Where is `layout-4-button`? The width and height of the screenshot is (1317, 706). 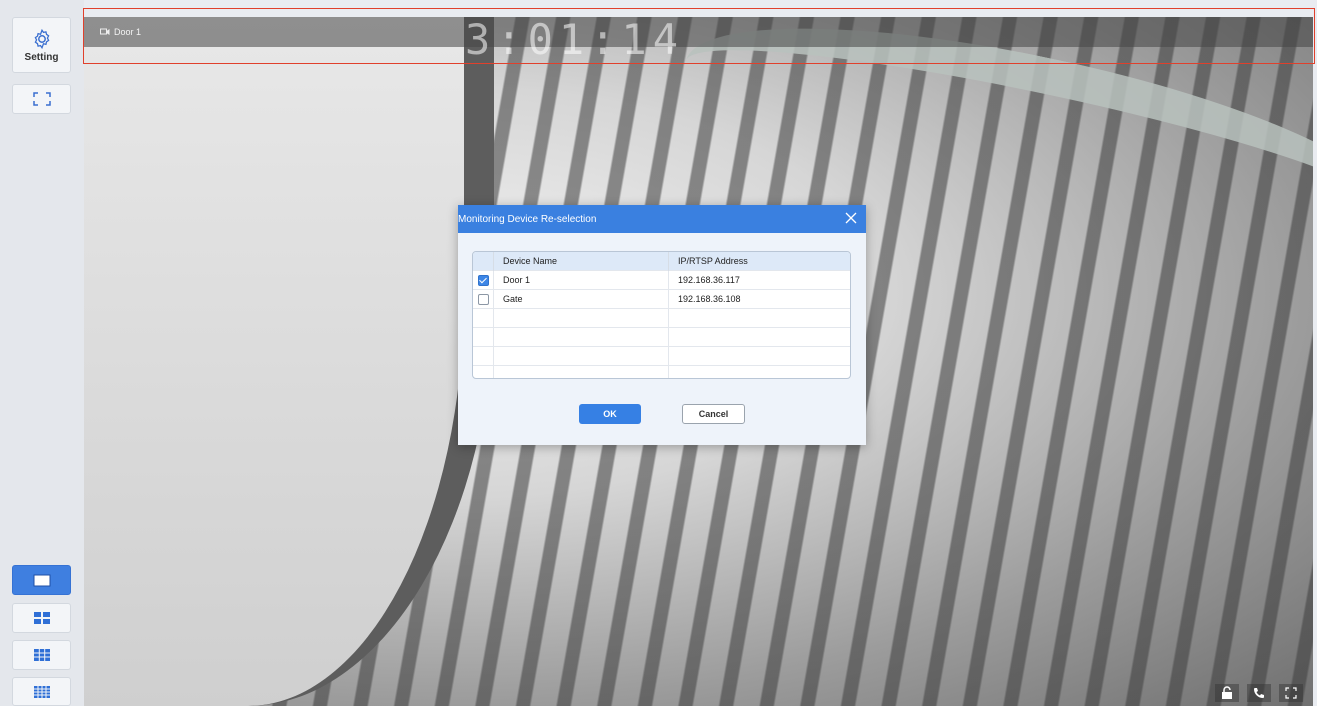
layout-4-button is located at coordinates (41, 618).